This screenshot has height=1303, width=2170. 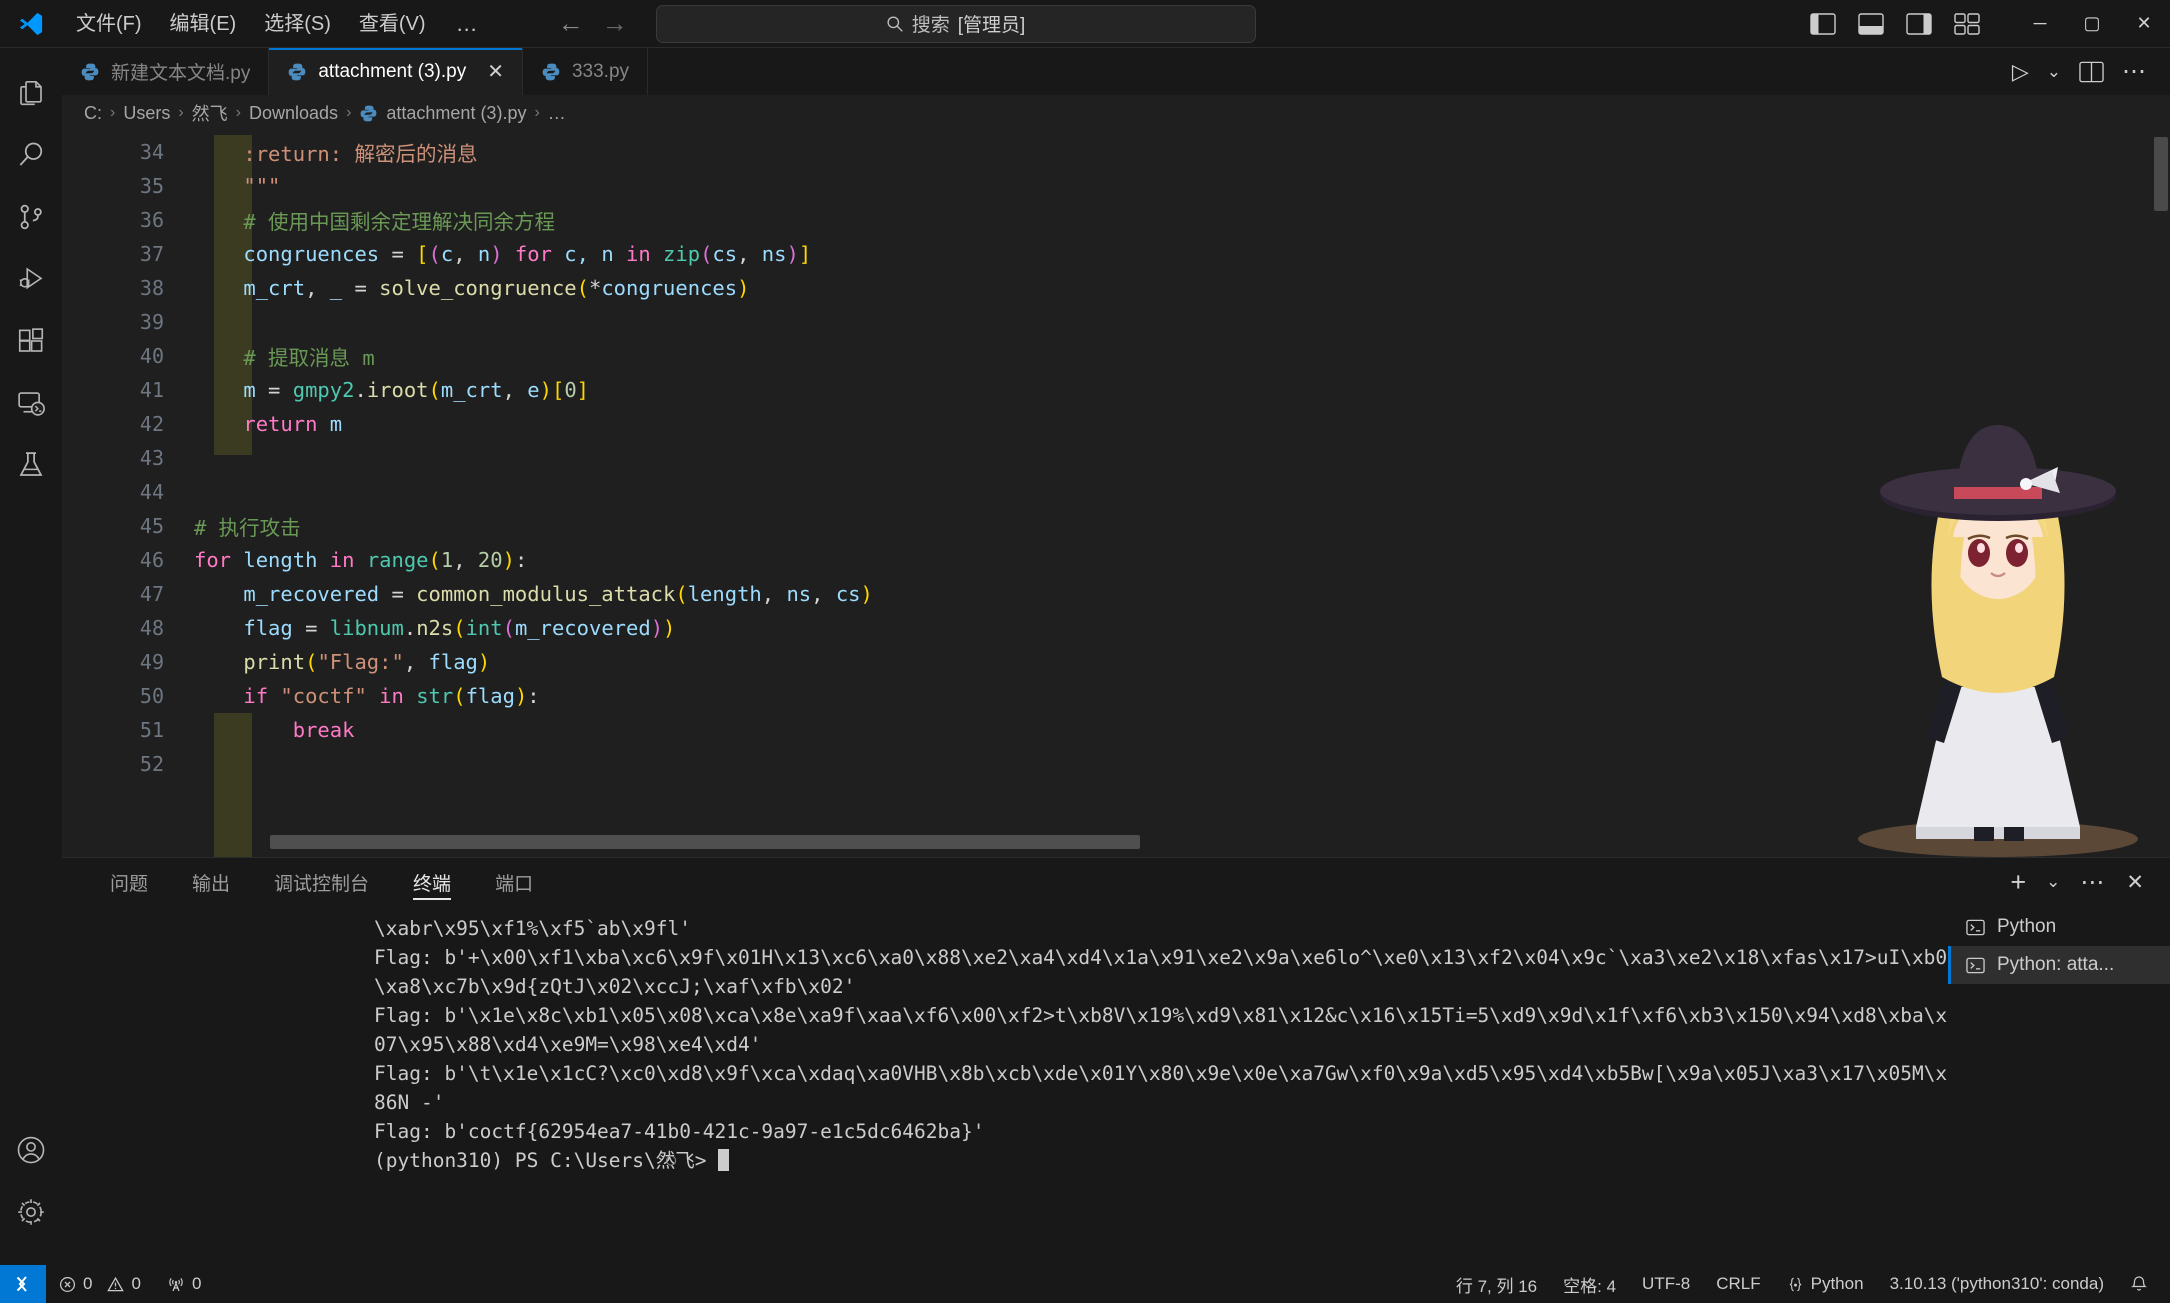 I want to click on split-editor-icon, so click(x=2091, y=72).